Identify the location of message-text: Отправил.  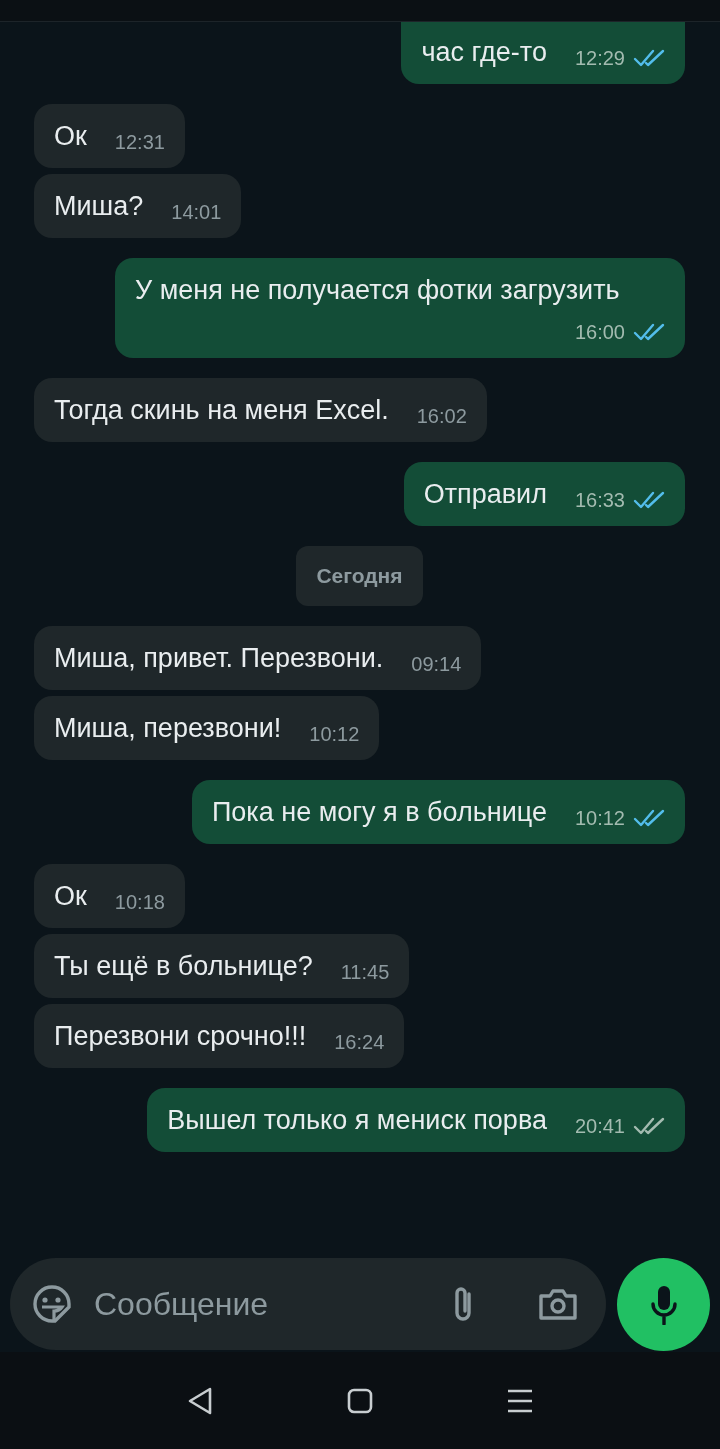
(485, 494).